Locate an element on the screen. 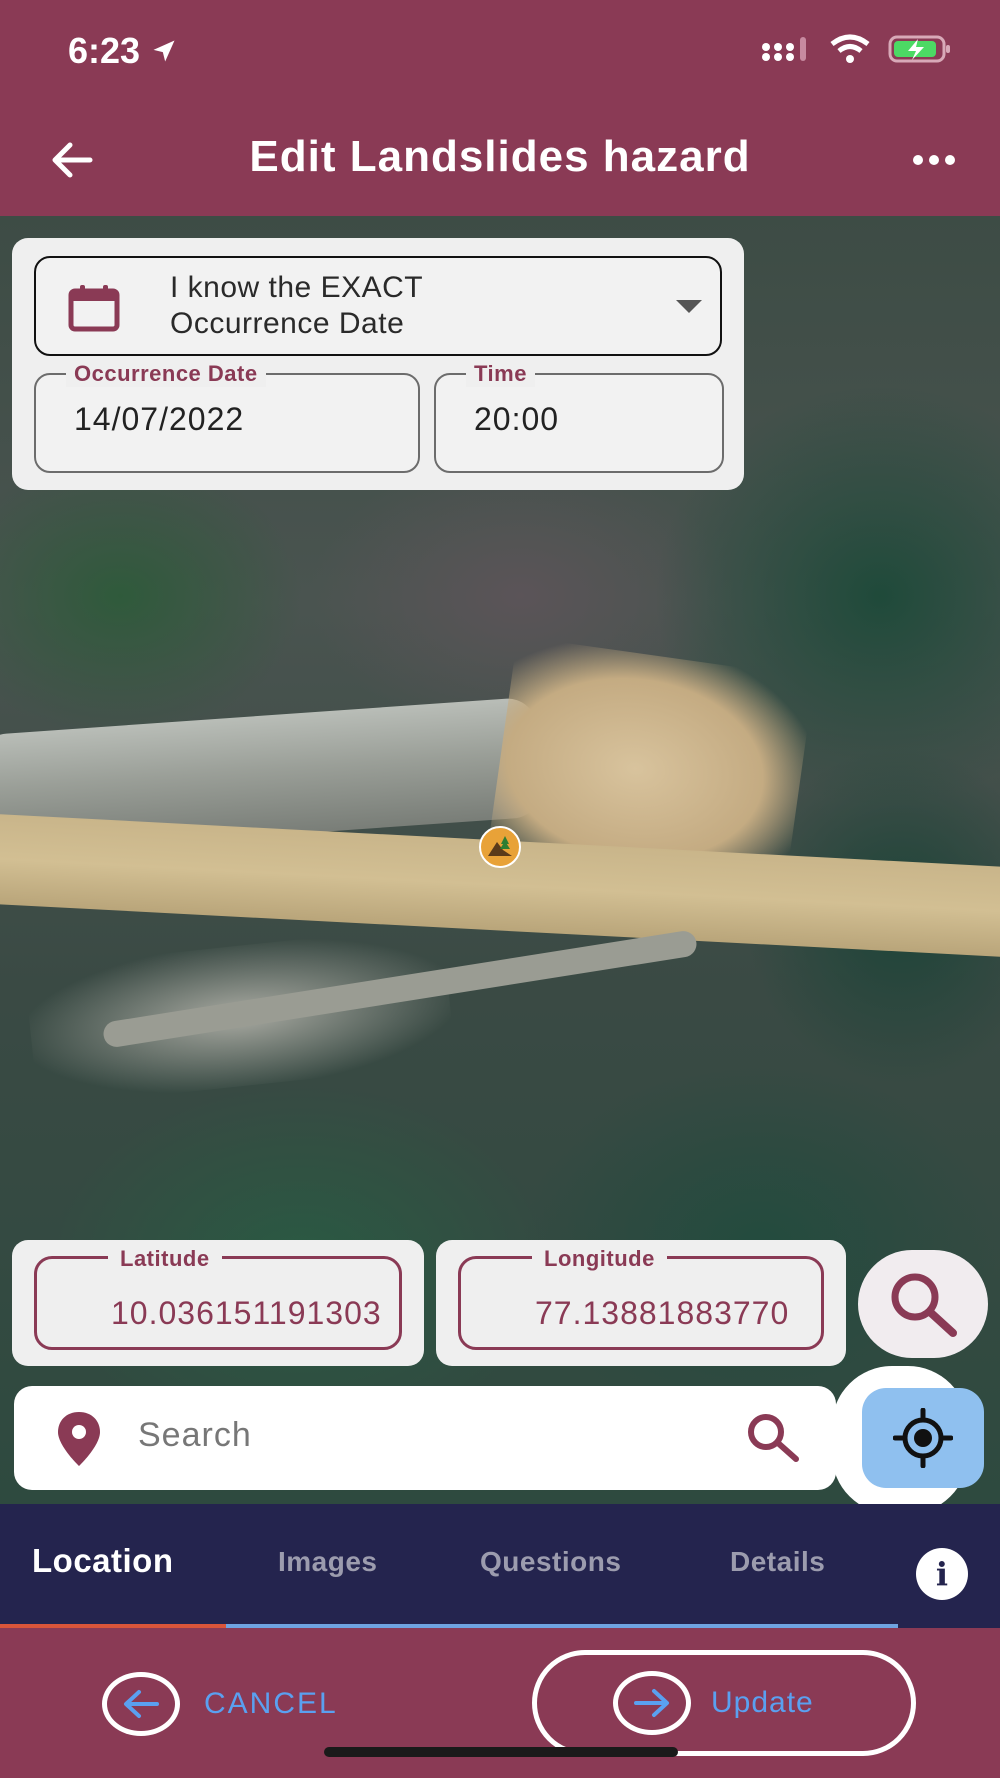  coordinate-search-button is located at coordinates (923, 1304).